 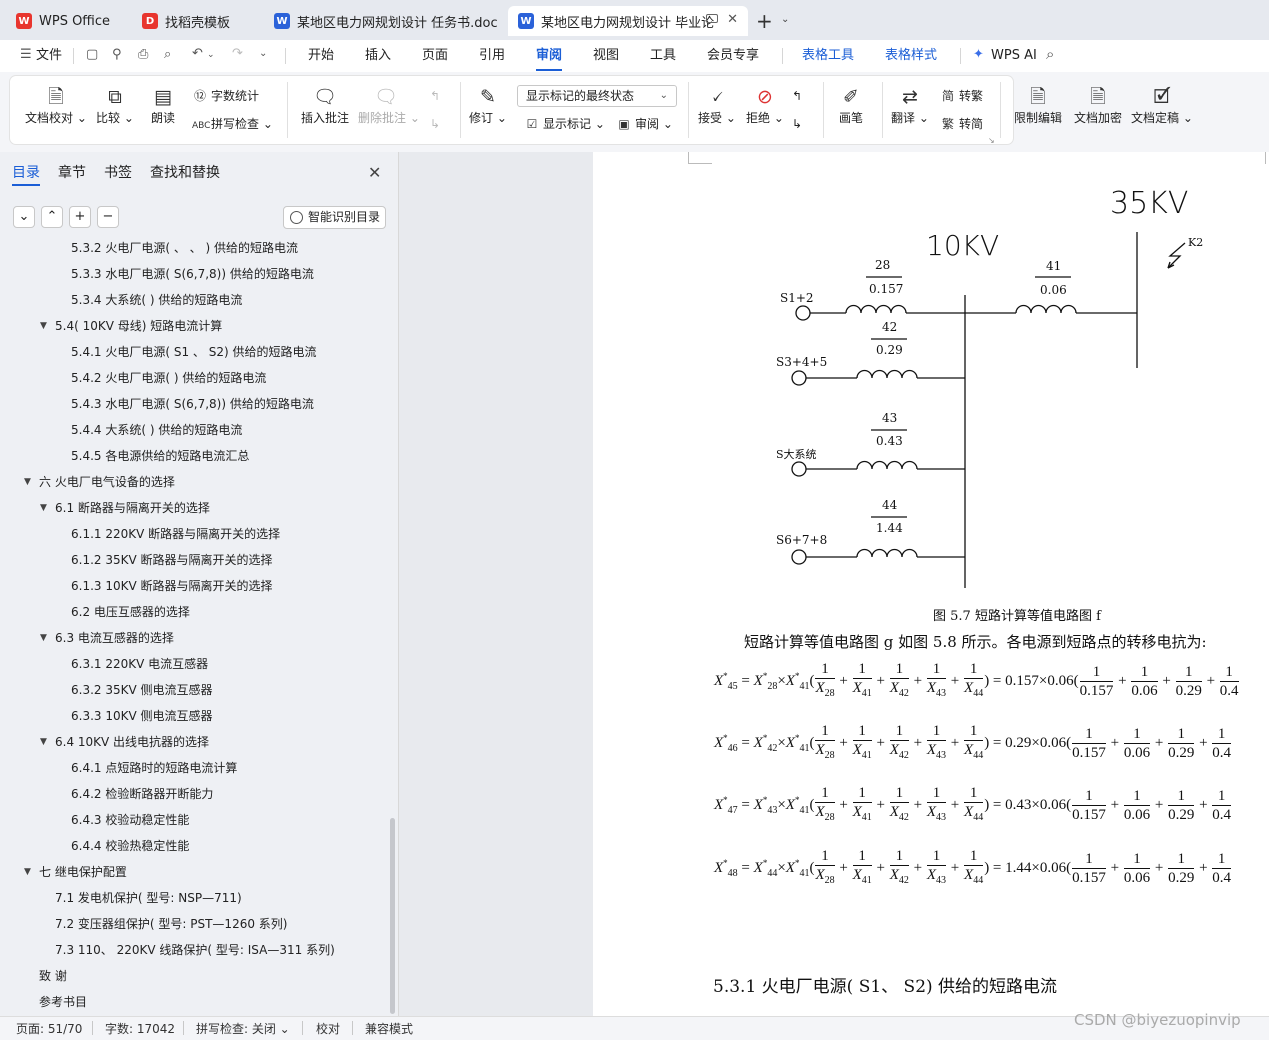 I want to click on nav-scrollbar, so click(x=392, y=916).